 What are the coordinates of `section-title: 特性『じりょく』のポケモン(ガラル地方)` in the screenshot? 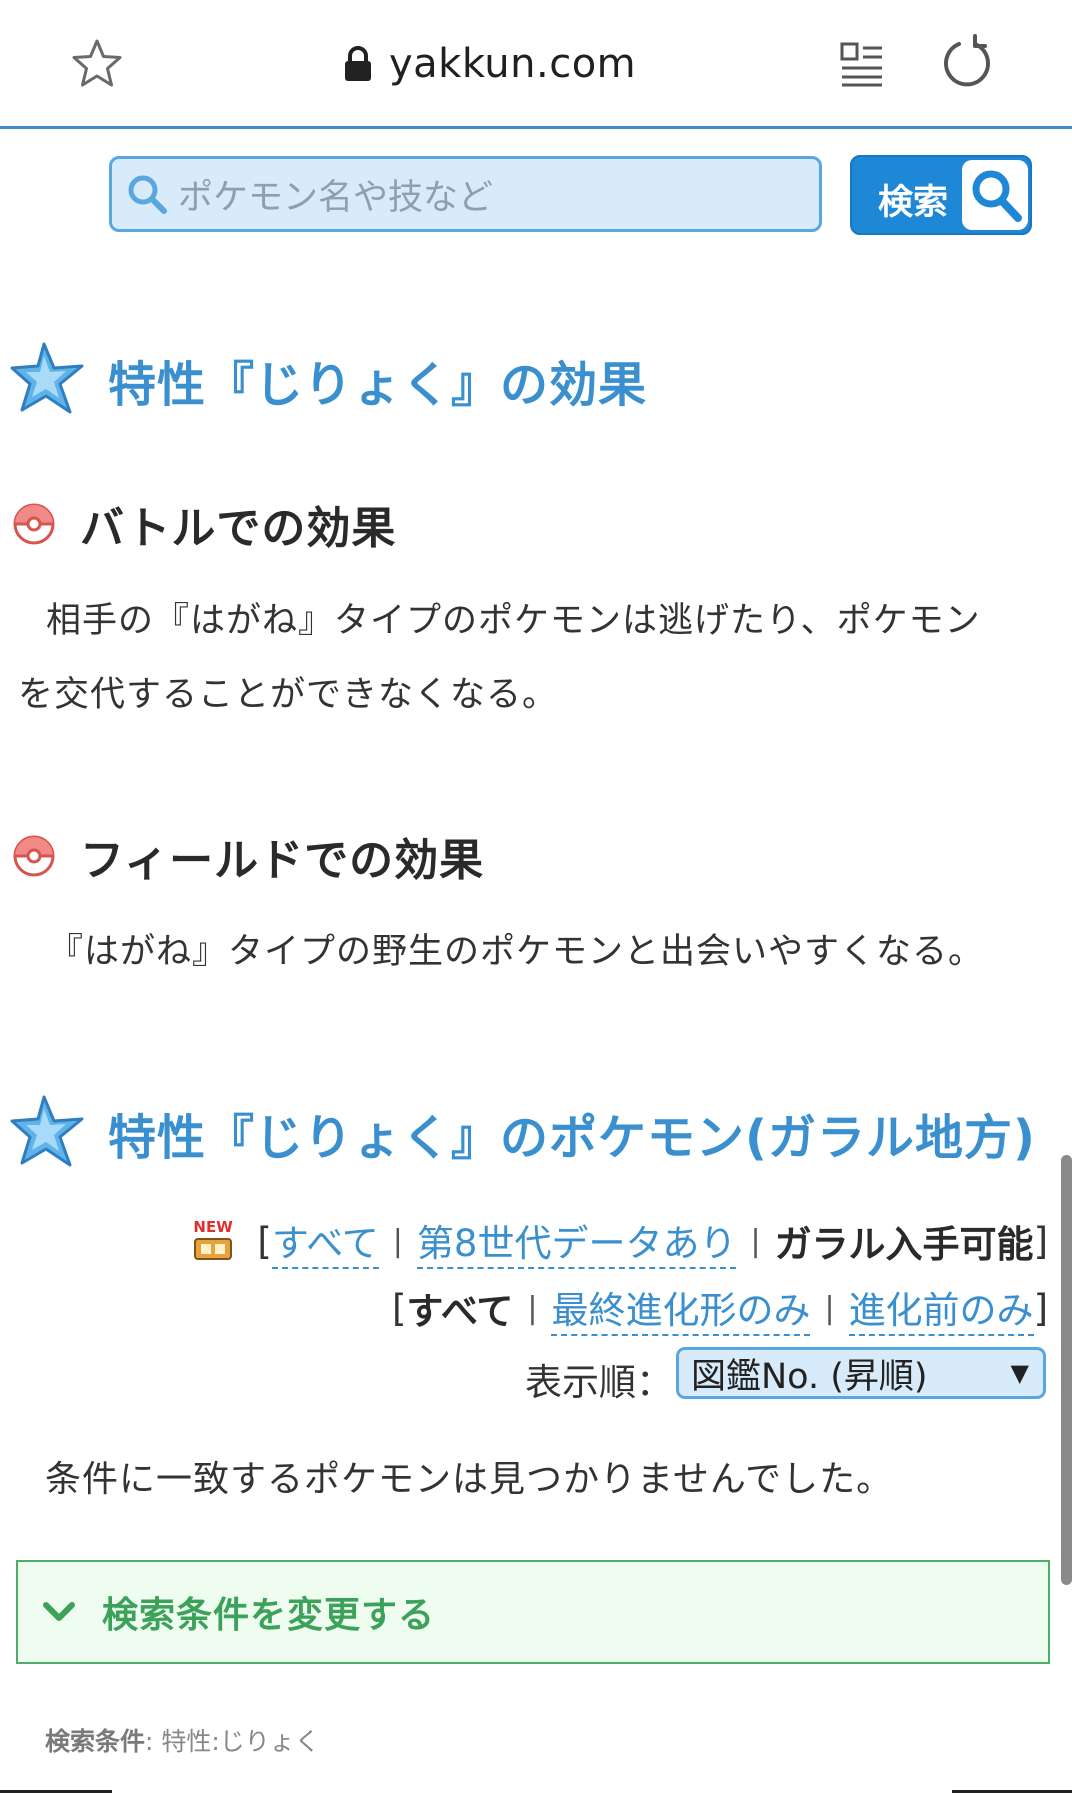 It's located at (572, 1138).